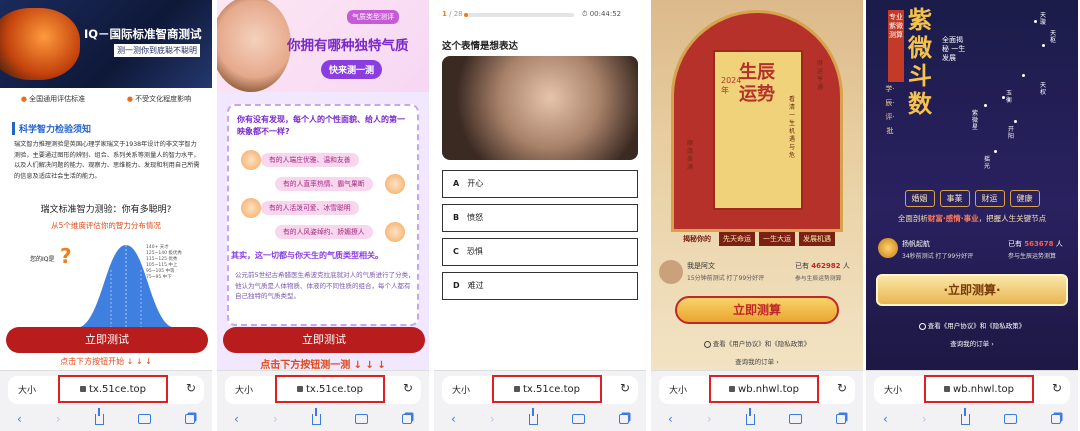  What do you see at coordinates (817, 239) in the screenshot?
I see `tagline-tag: 发展机遇` at bounding box center [817, 239].